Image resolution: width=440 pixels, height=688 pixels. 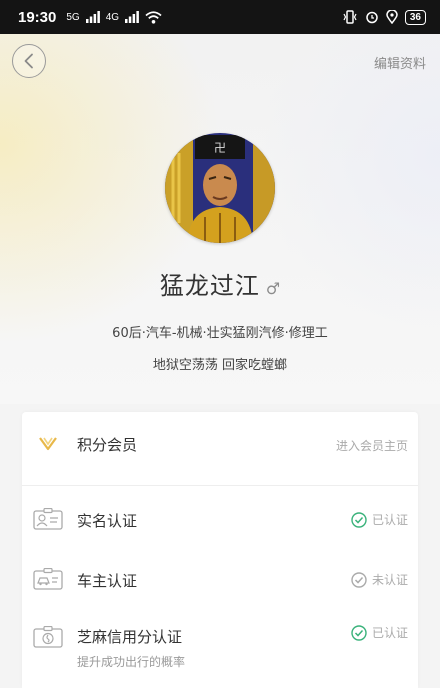 What do you see at coordinates (389, 633) in the screenshot?
I see `sesame-credit-status-text: 已认证` at bounding box center [389, 633].